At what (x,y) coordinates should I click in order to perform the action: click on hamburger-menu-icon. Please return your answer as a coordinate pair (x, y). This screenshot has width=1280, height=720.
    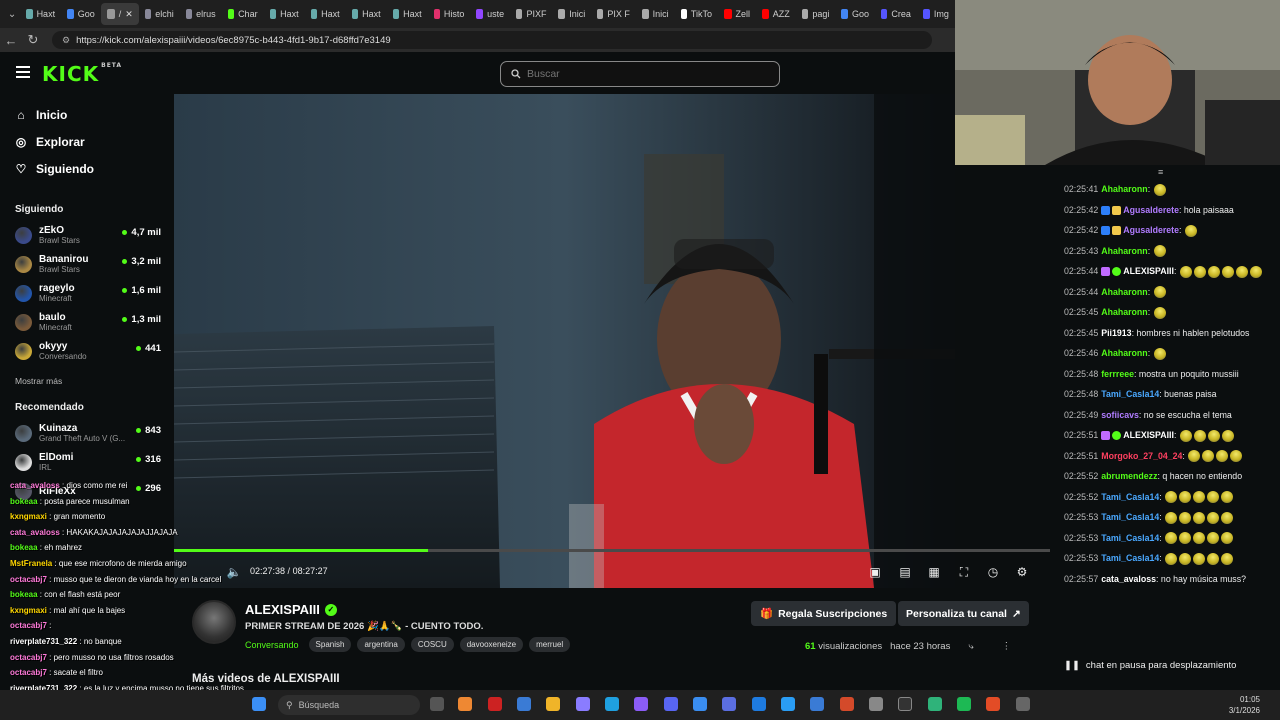
    Looking at the image, I should click on (23, 72).